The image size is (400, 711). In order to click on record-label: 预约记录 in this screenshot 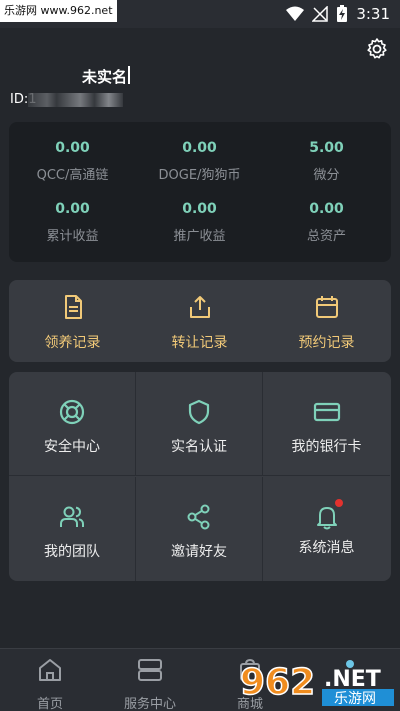, I will do `click(326, 343)`.